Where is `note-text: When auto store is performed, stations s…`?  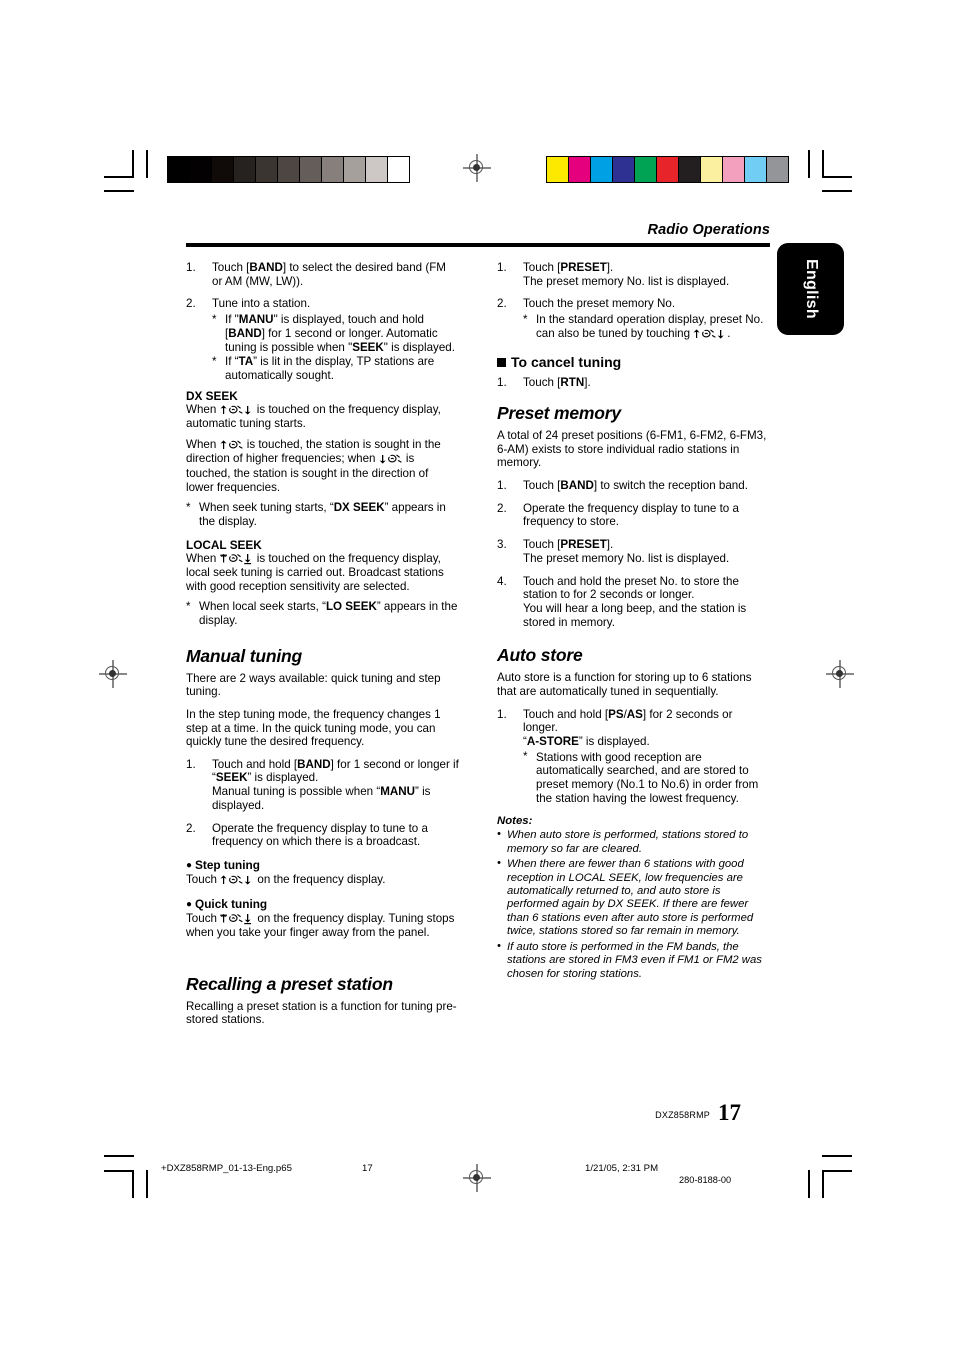 note-text: When auto store is performed, stations s… is located at coordinates (628, 842).